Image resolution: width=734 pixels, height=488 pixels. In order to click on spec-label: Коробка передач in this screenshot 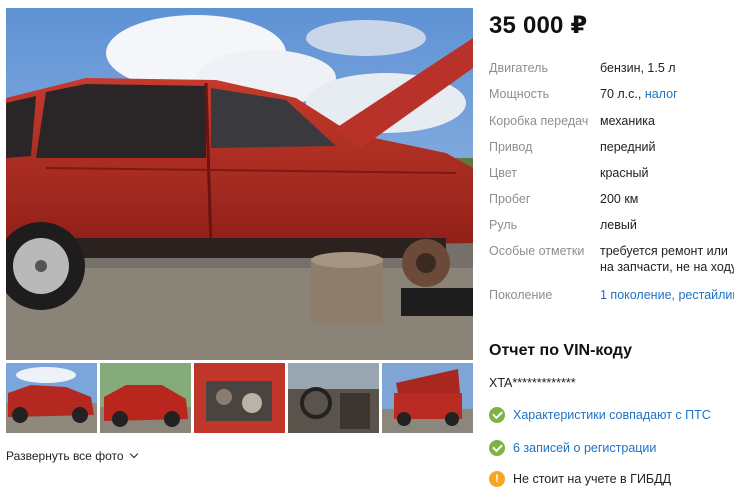, I will do `click(539, 121)`.